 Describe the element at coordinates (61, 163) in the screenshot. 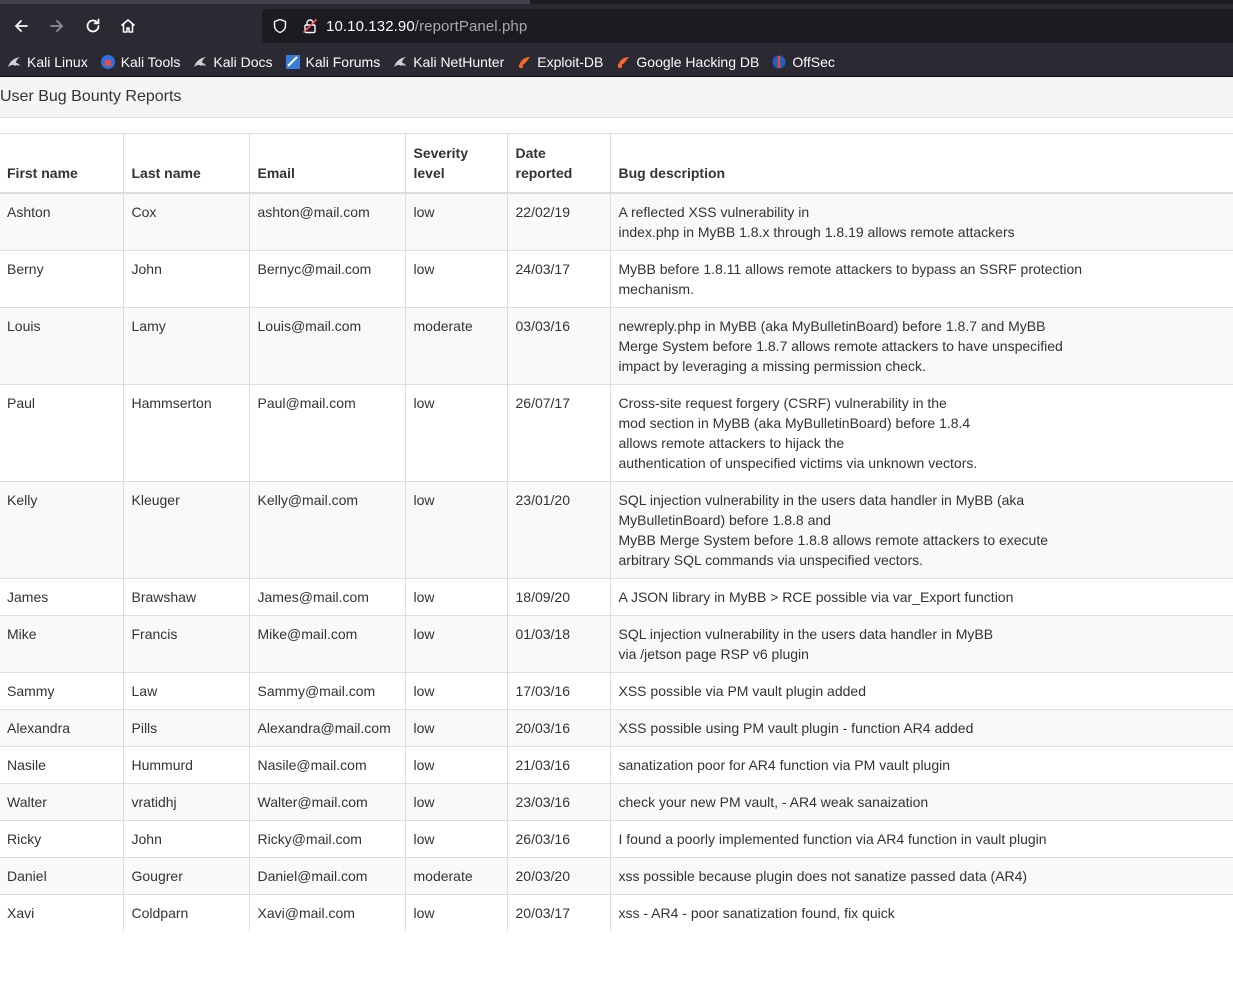

I see `header-first-name: First name` at that location.